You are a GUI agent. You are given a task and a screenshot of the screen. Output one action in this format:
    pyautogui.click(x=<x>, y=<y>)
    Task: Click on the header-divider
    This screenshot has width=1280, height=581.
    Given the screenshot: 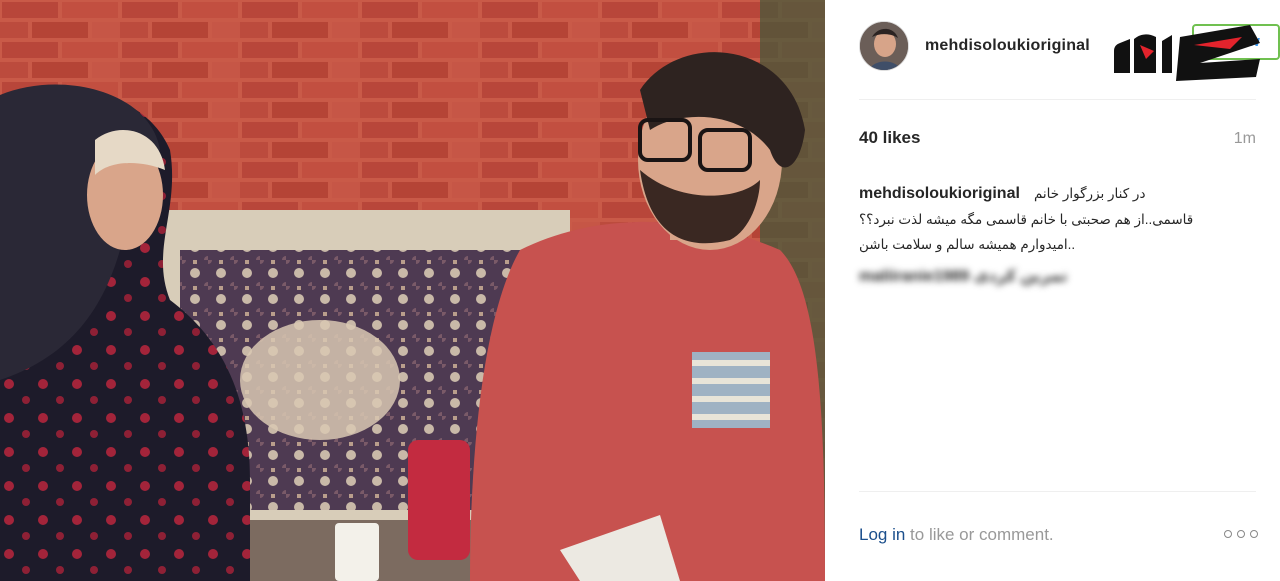 What is the action you would take?
    pyautogui.click(x=1057, y=99)
    